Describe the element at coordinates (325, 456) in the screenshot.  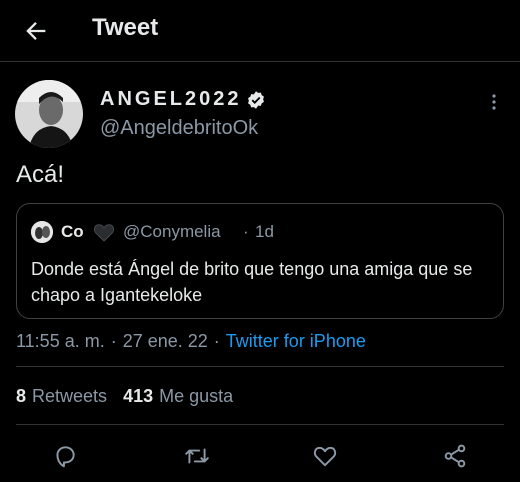
I see `like-icon` at that location.